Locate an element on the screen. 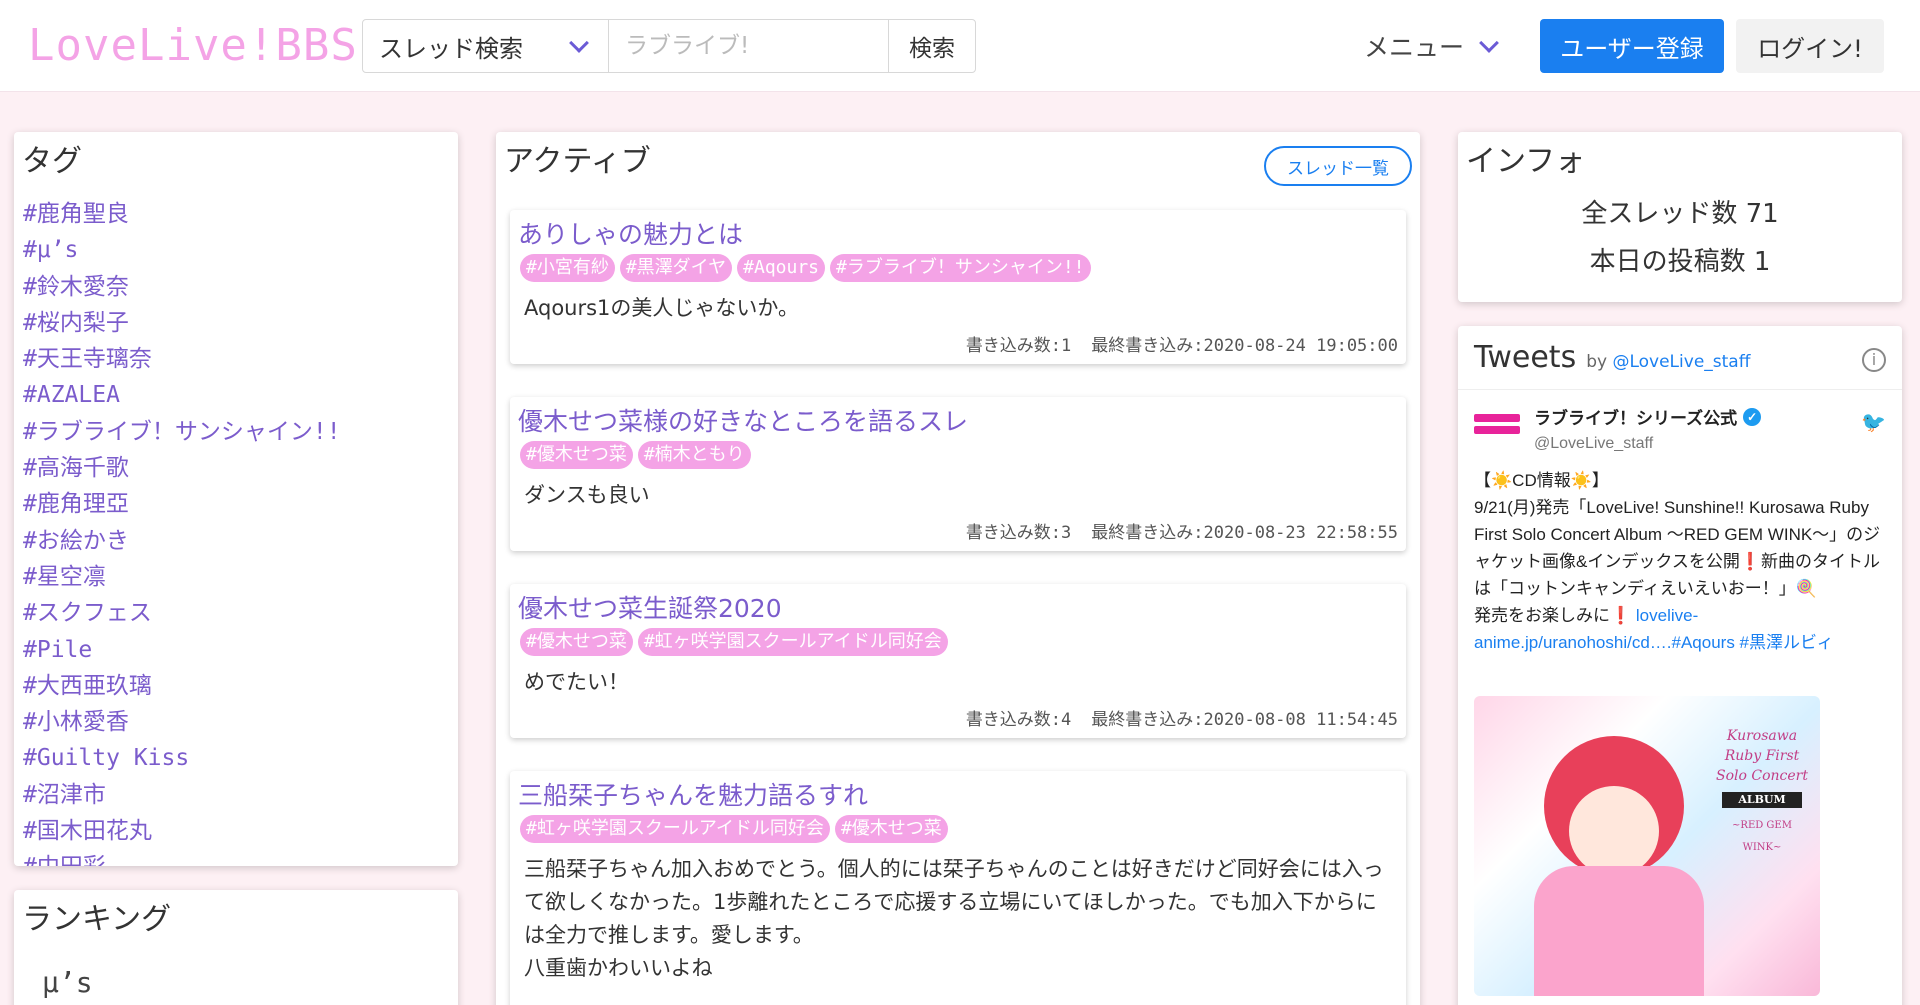  thread-meta: 書き込み数:4 最終書き込み:2020-08-08 11:54:45 is located at coordinates (958, 718).